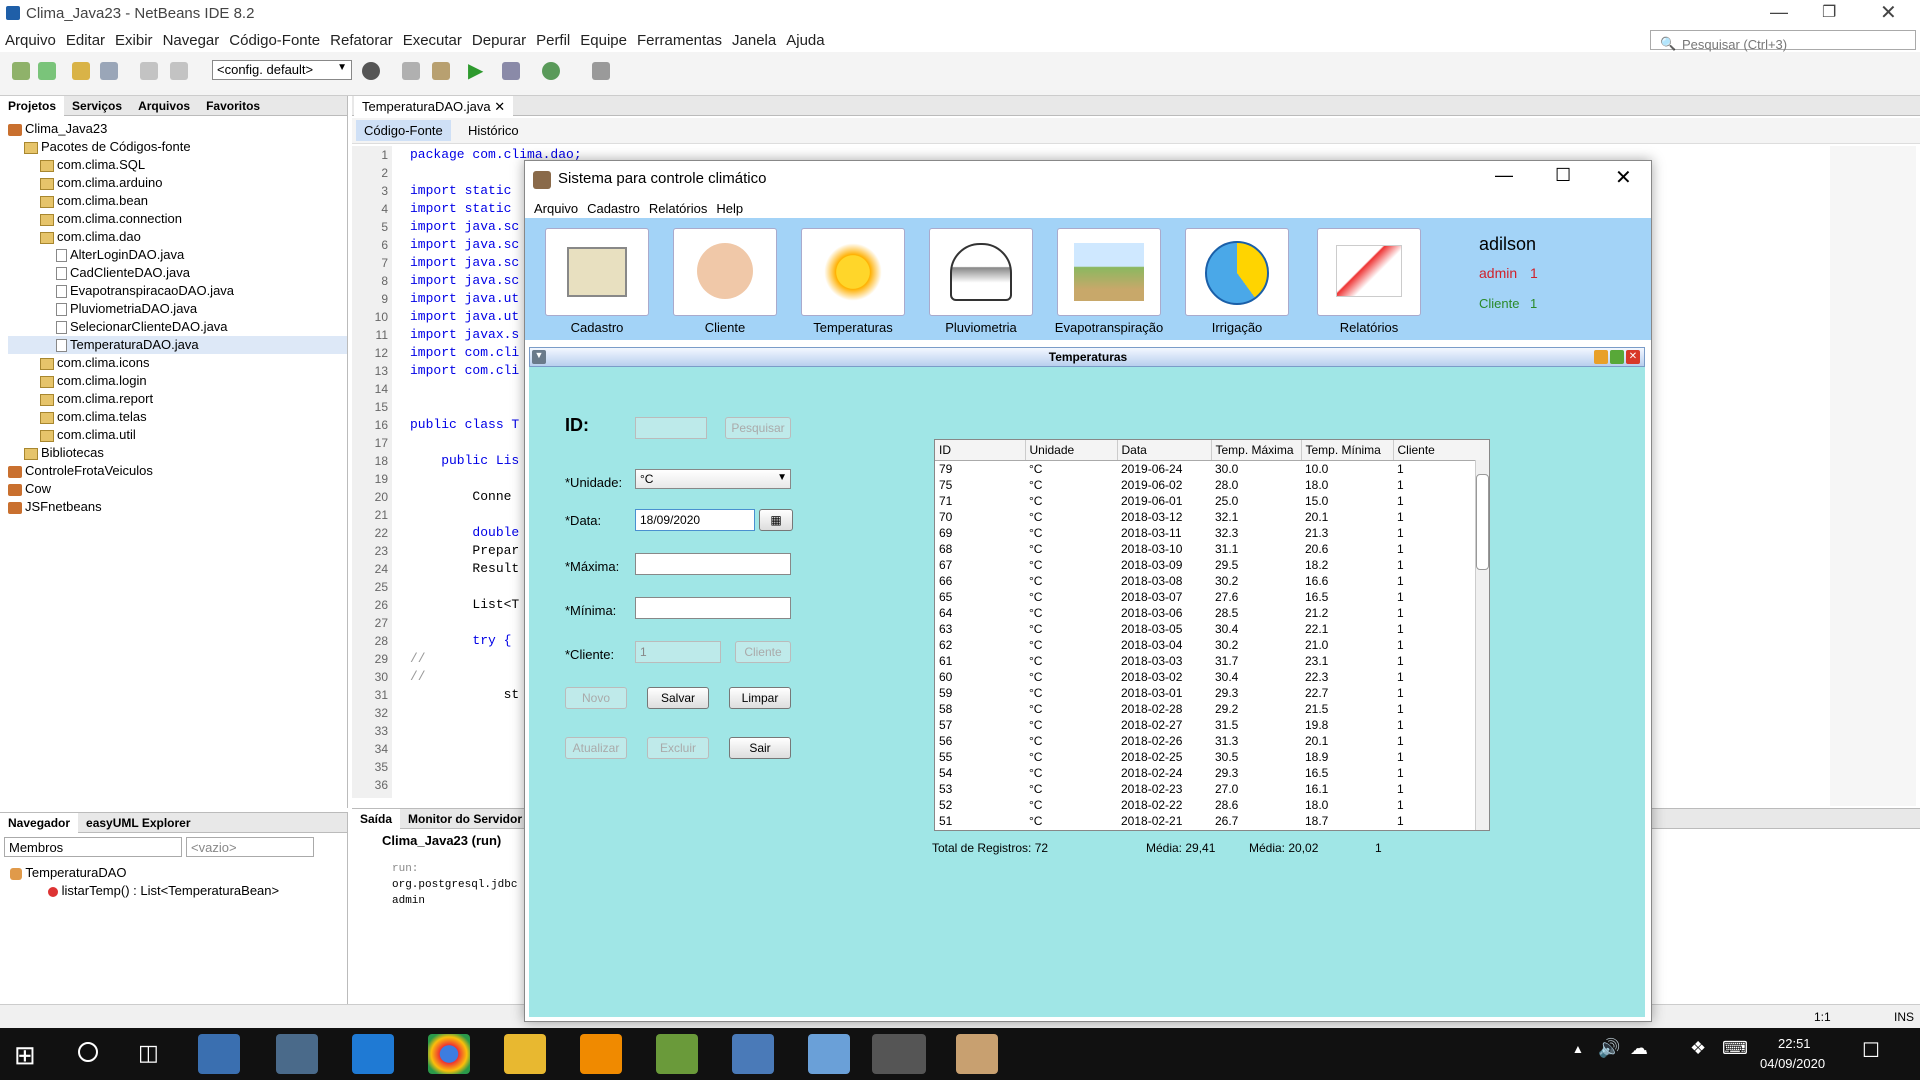 This screenshot has height=1080, width=1920. I want to click on vscode-app-icon, so click(373, 1054).